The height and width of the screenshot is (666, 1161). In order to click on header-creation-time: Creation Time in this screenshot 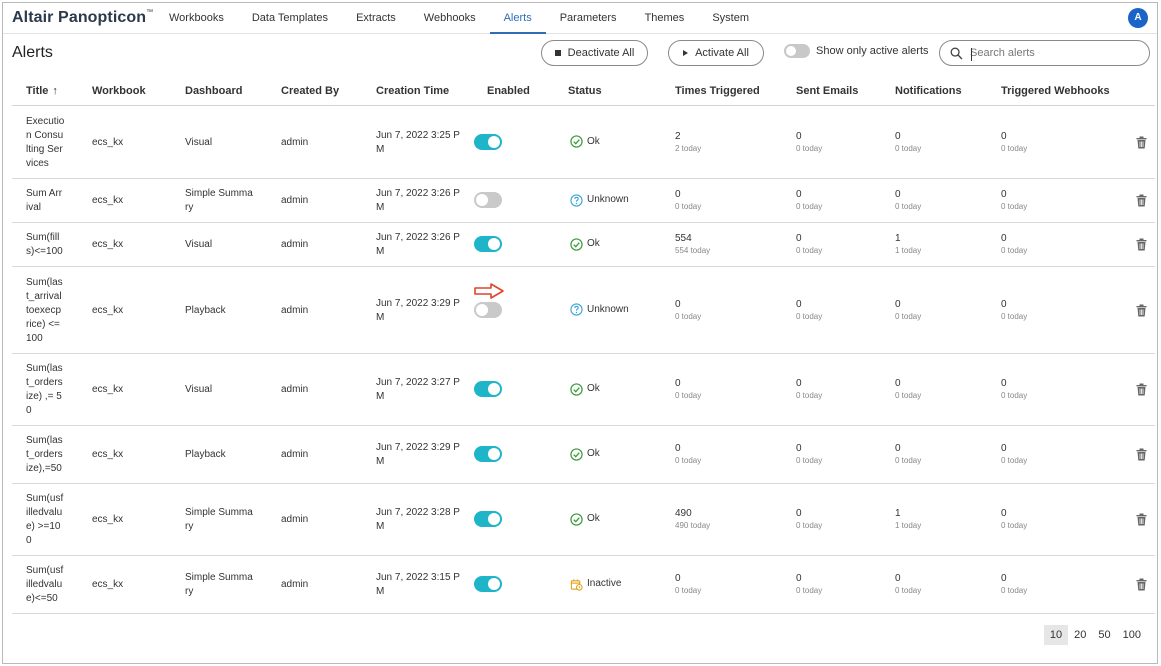, I will do `click(412, 91)`.